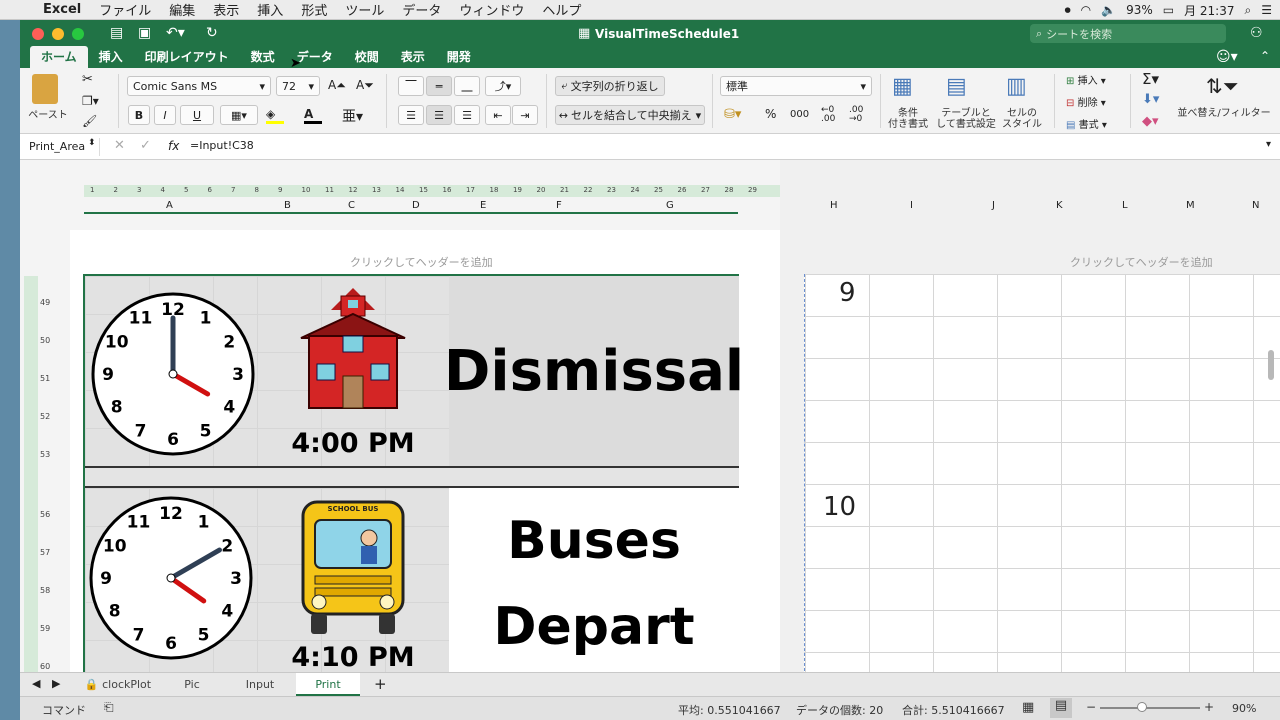 This screenshot has height=720, width=1280. Describe the element at coordinates (1022, 119) in the screenshot. I see `cell-styles-label: セルの スタイル` at that location.